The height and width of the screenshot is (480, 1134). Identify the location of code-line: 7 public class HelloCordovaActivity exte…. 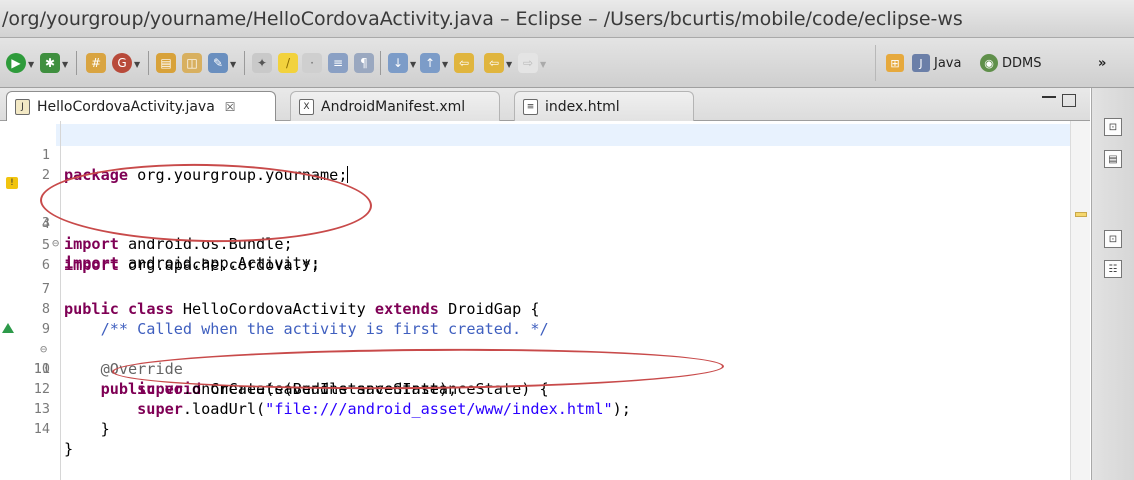
(530, 288).